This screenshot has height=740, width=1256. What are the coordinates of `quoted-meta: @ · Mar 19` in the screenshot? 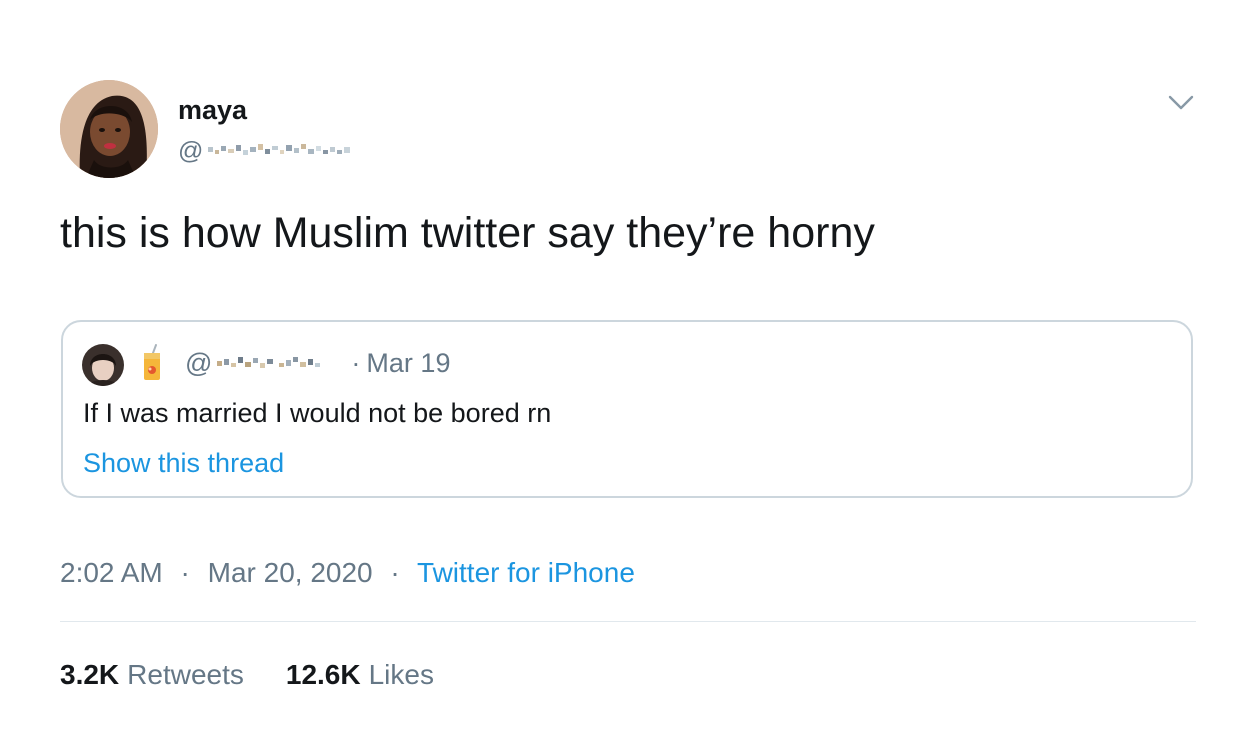 It's located at (317, 363).